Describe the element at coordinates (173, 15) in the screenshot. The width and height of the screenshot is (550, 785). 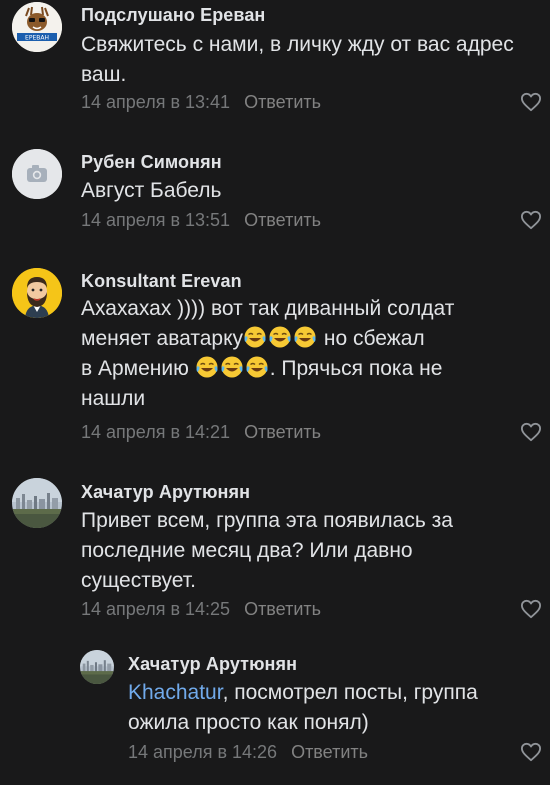
I see `comment-author: Подслушано Ереван` at that location.